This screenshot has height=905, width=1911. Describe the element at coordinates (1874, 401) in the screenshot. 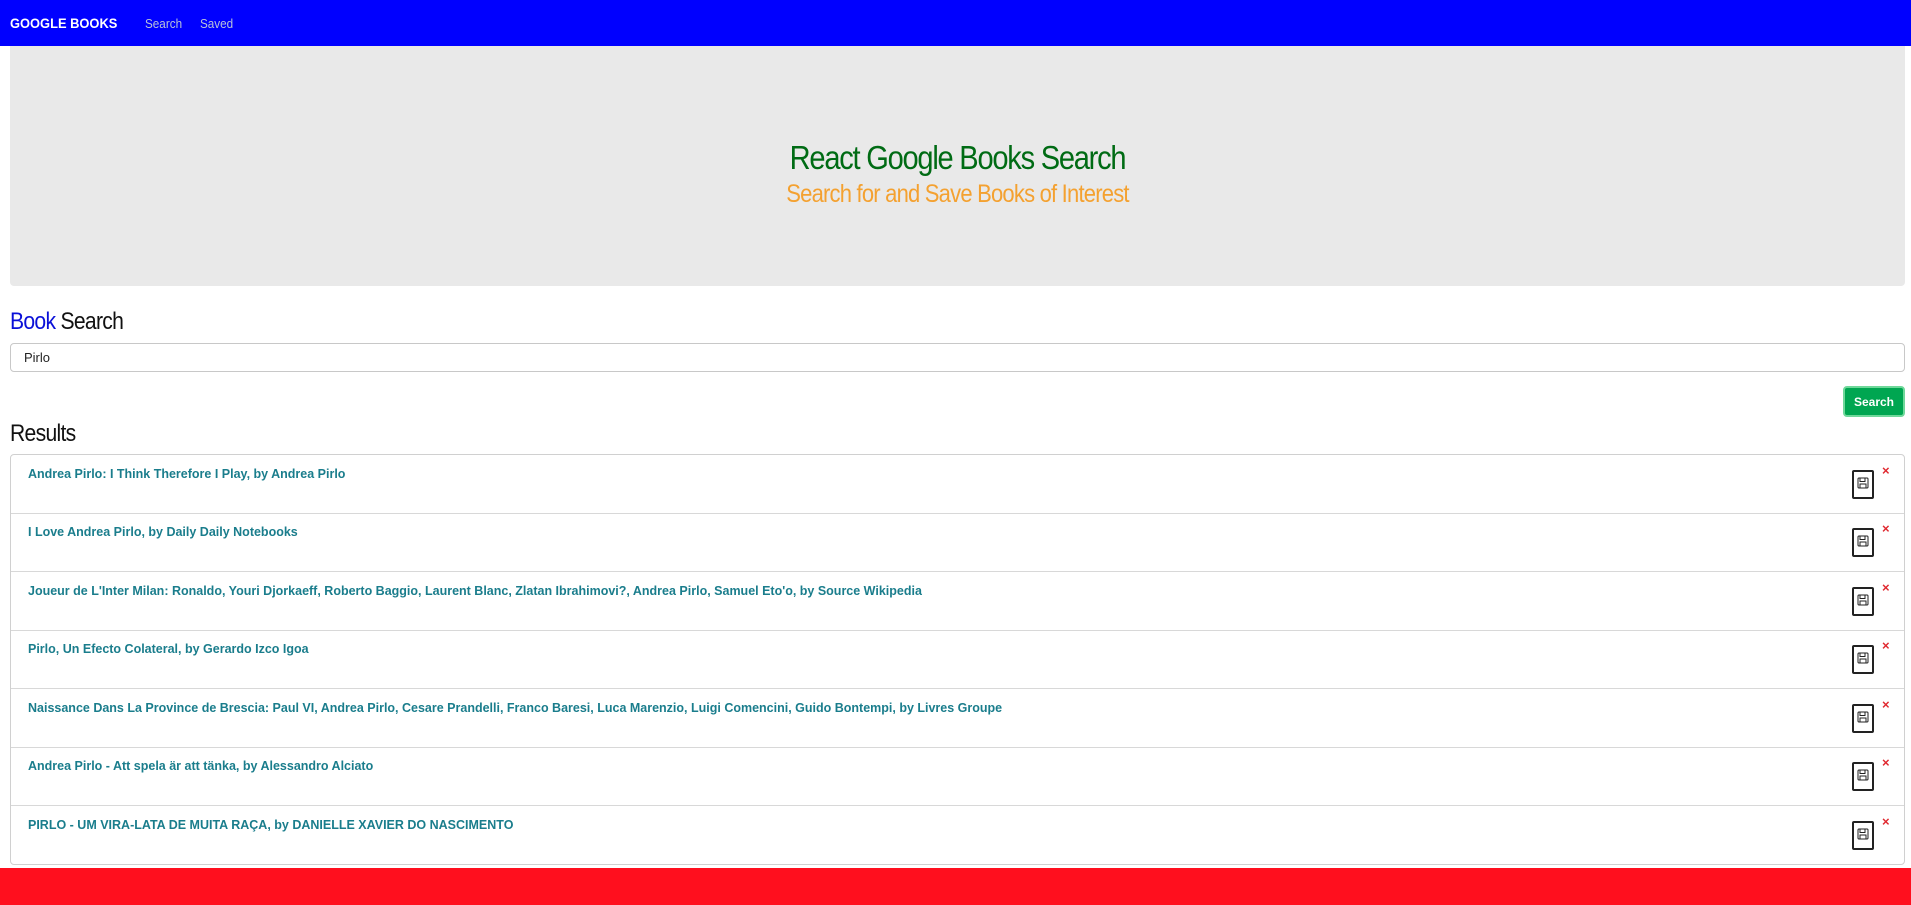

I see `search-button: Search` at that location.